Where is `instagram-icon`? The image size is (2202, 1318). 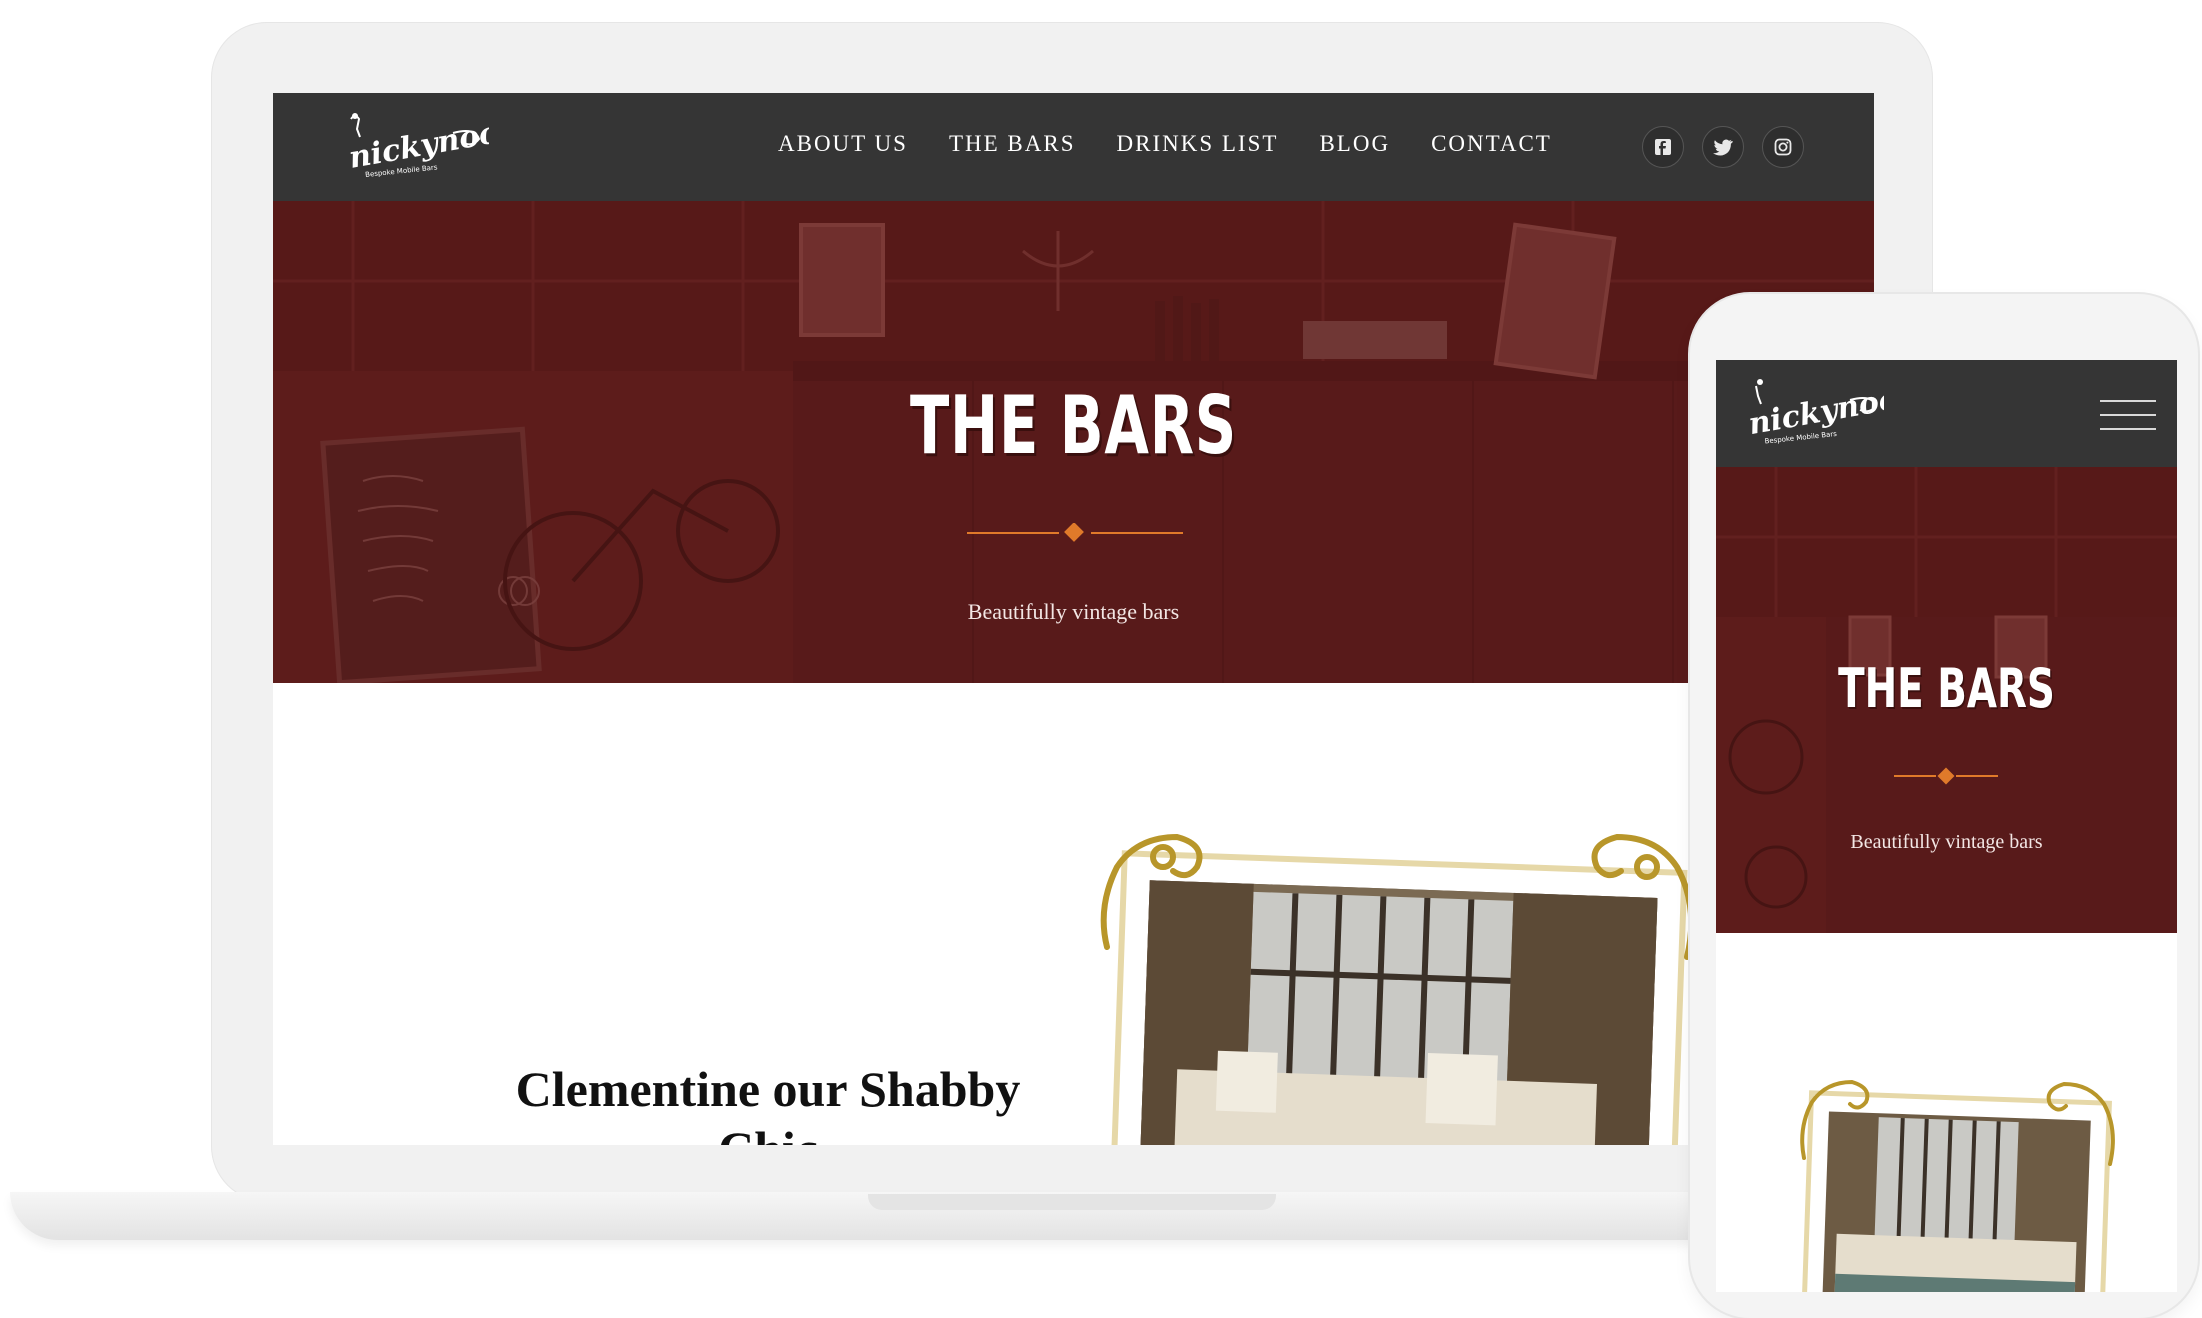
instagram-icon is located at coordinates (1783, 147).